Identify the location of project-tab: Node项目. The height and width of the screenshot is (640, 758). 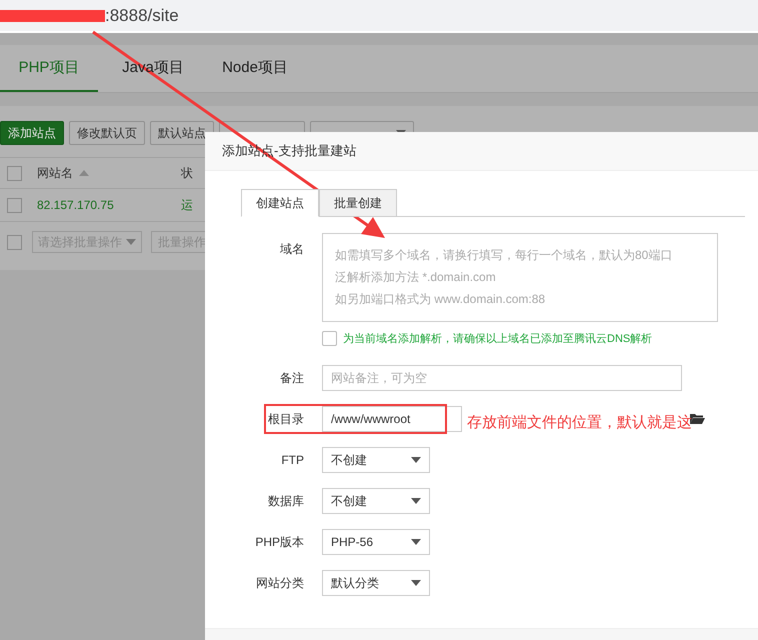
(255, 68).